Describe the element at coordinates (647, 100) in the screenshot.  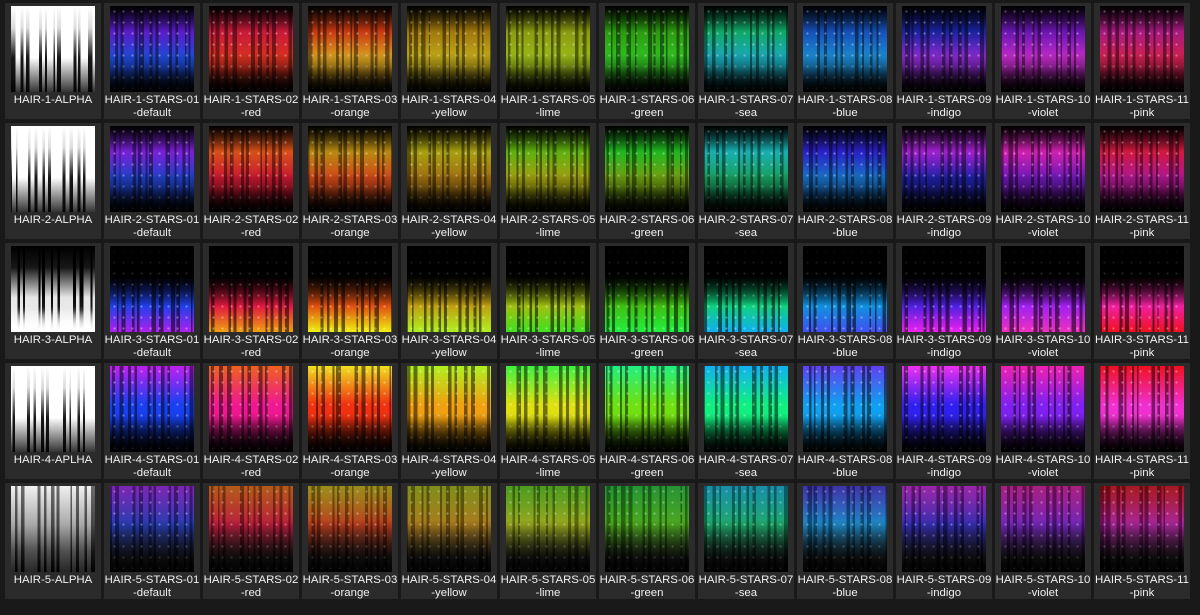
I see `file-name-label: HAIR-1-STARS-06` at that location.